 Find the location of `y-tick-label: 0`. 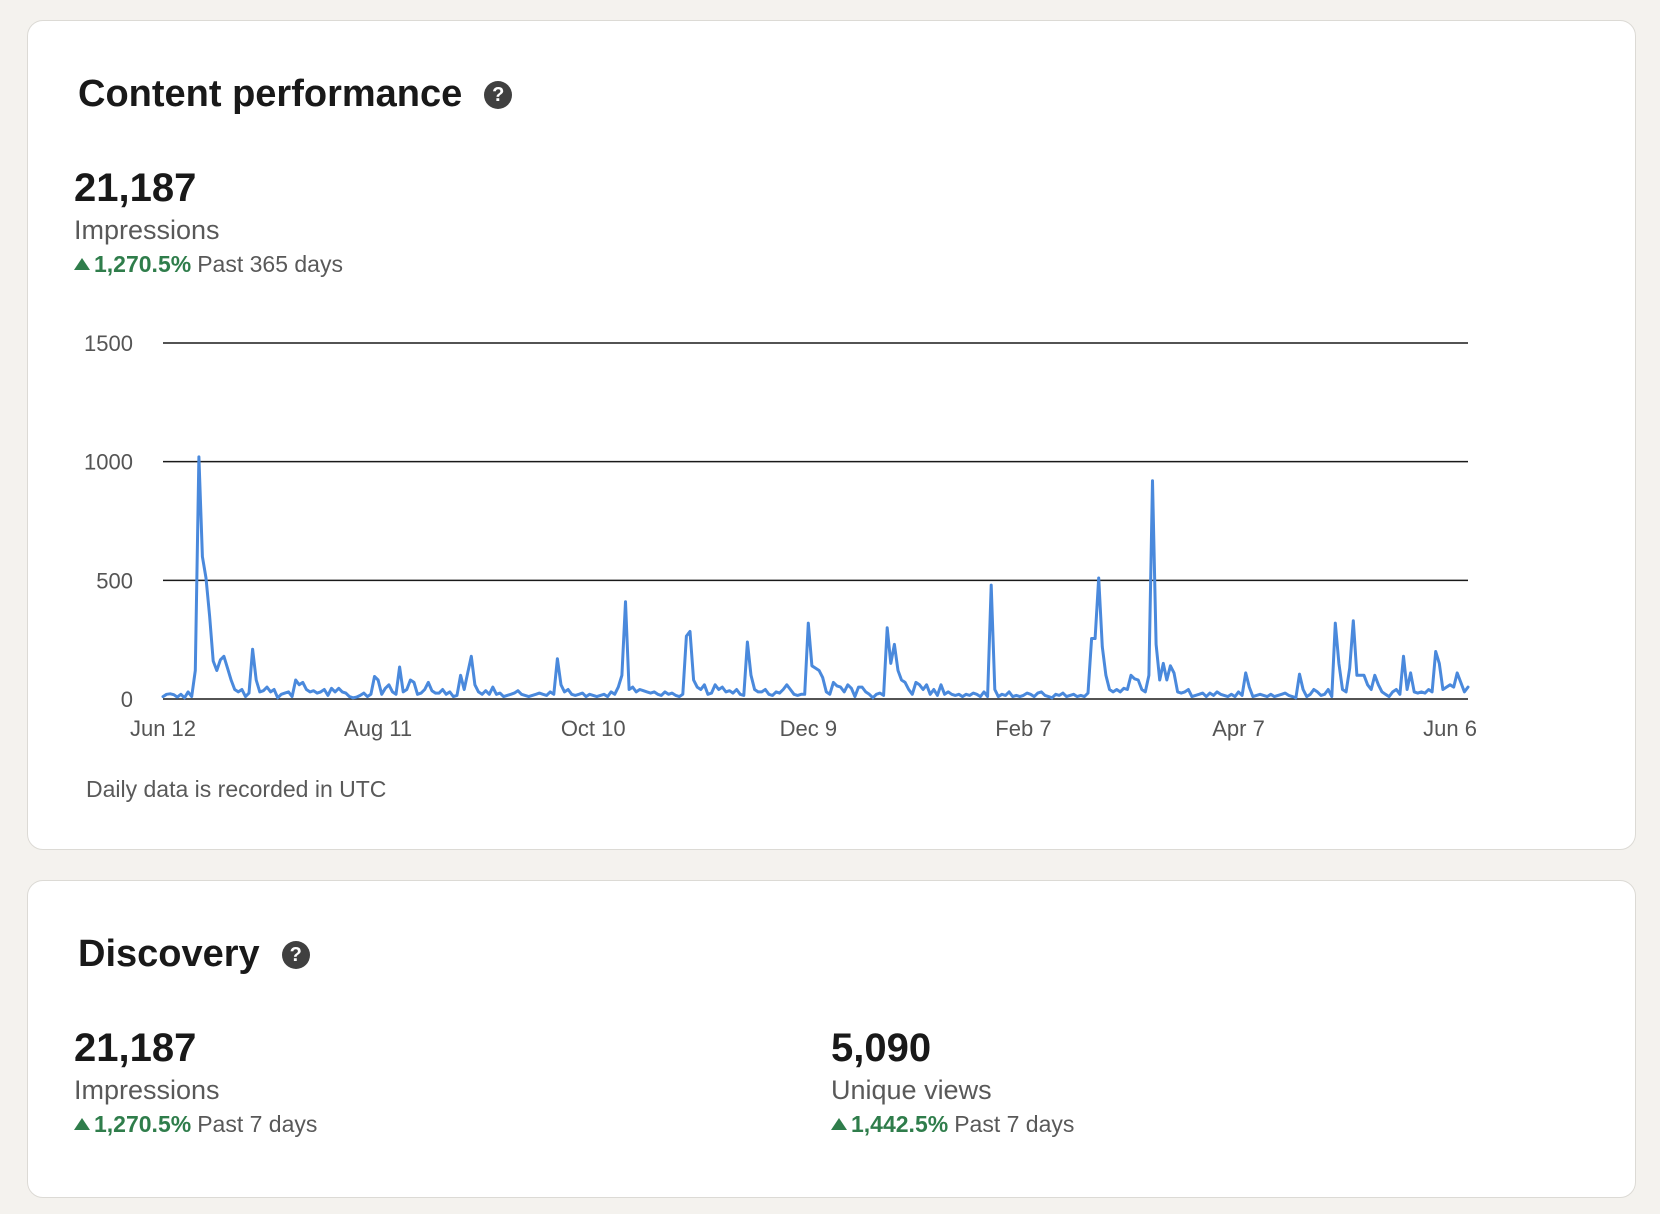

y-tick-label: 0 is located at coordinates (127, 699).